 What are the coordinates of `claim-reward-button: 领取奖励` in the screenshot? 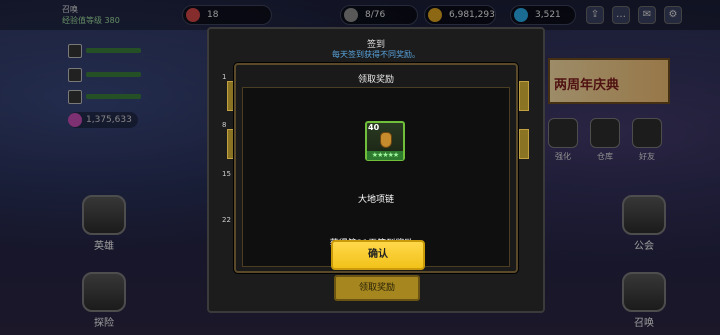 It's located at (377, 288).